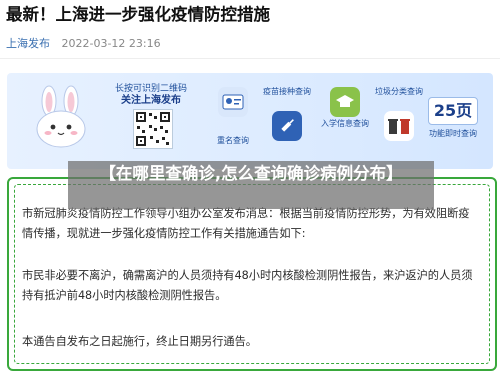 The image size is (500, 377). I want to click on id-card-icon, so click(233, 102).